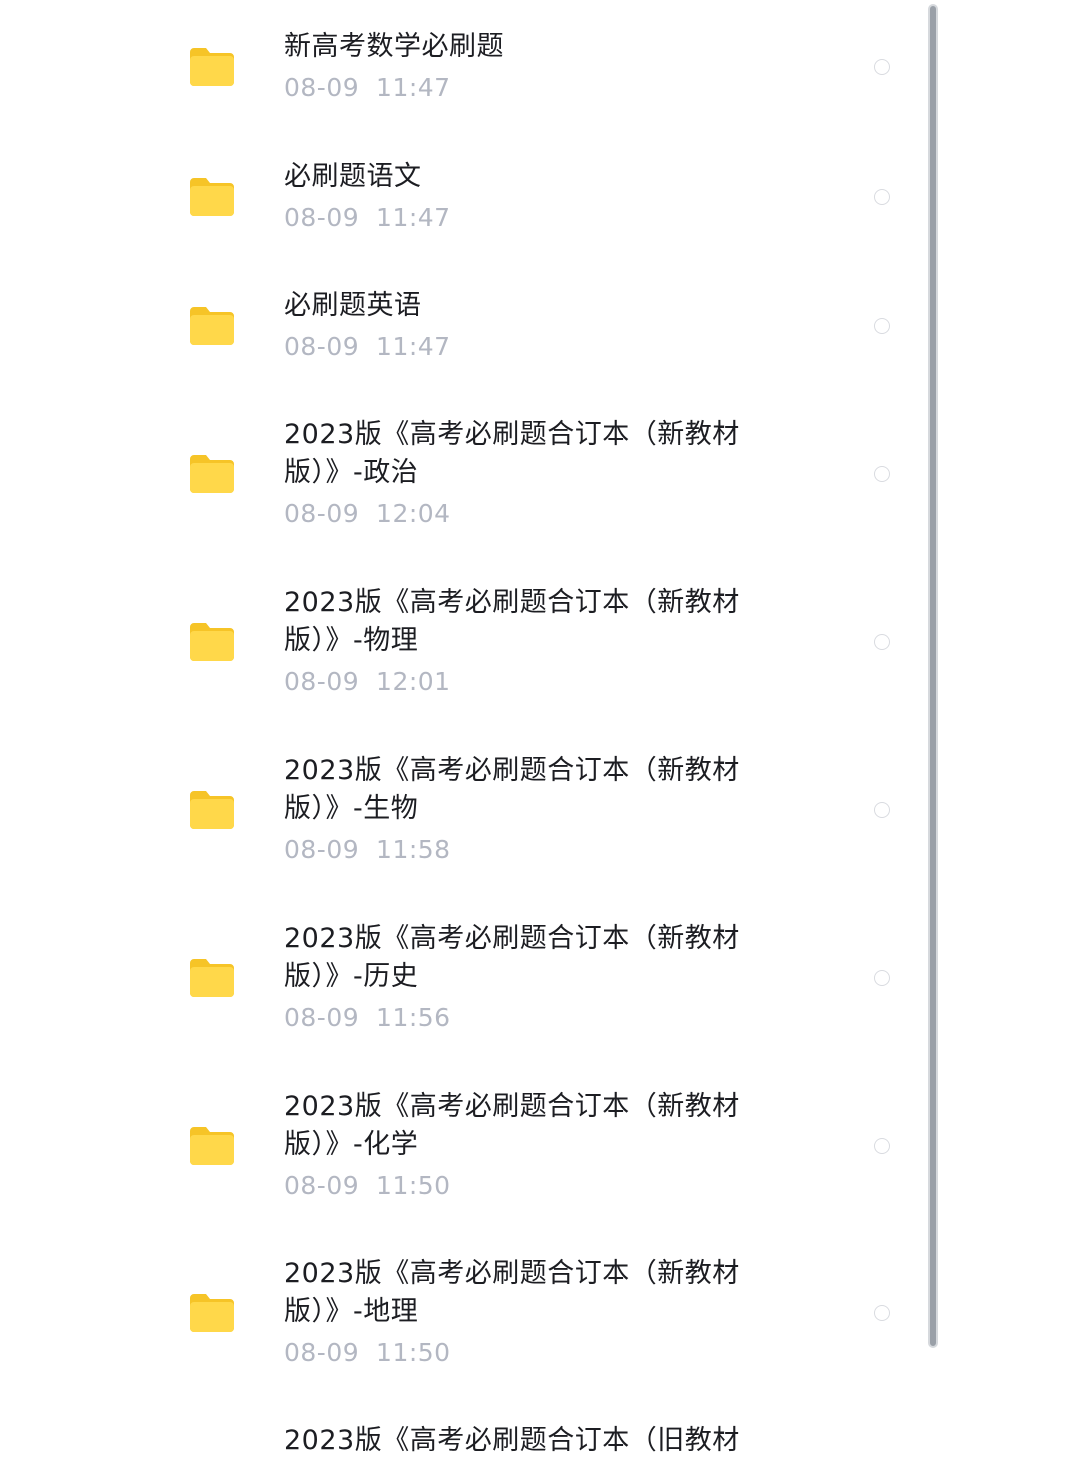 The image size is (1080, 1460). I want to click on file-name: 2023版《高考必刷题合订本（新教材版）》-历史, so click(512, 957).